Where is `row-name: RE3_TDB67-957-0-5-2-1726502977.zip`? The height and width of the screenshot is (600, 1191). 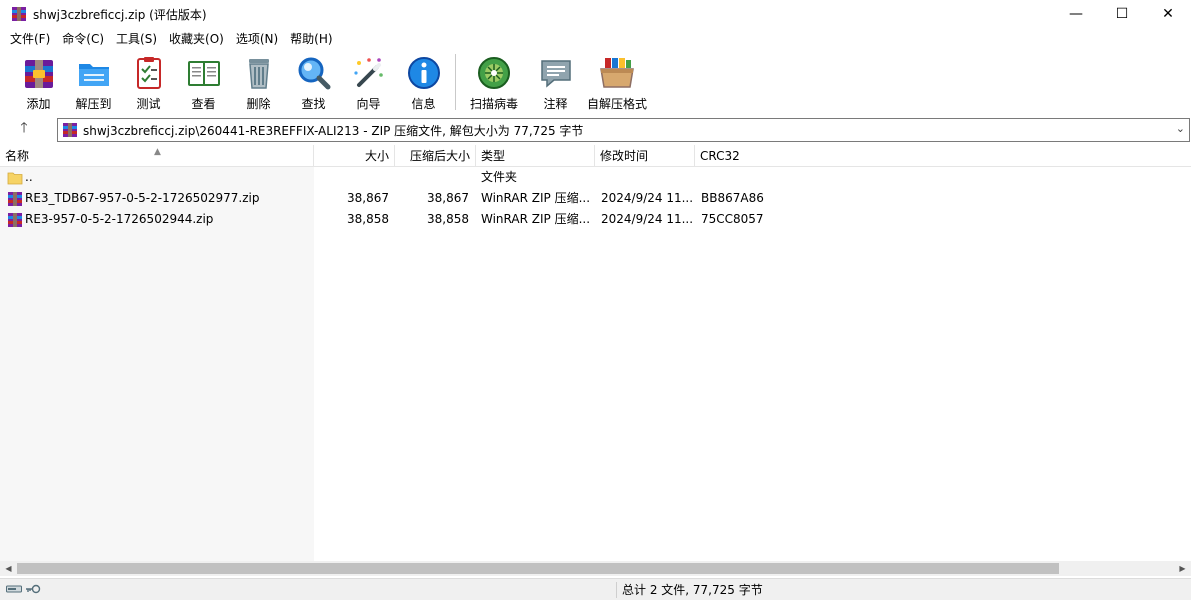 row-name: RE3_TDB67-957-0-5-2-1726502977.zip is located at coordinates (142, 198).